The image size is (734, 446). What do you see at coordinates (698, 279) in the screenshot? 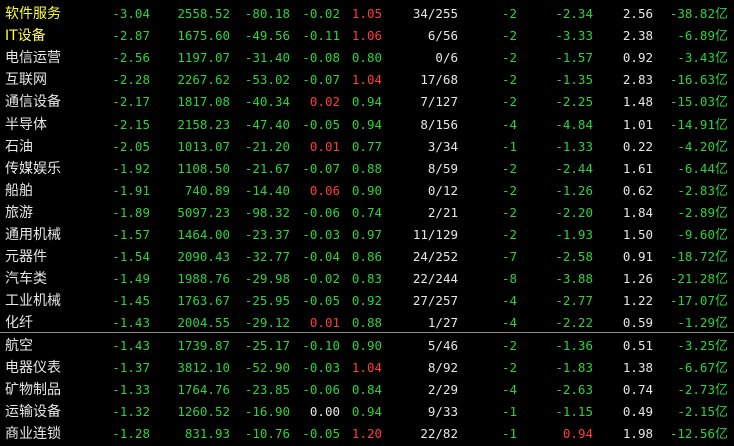
I see `cell-net-inflow: -21.28亿` at bounding box center [698, 279].